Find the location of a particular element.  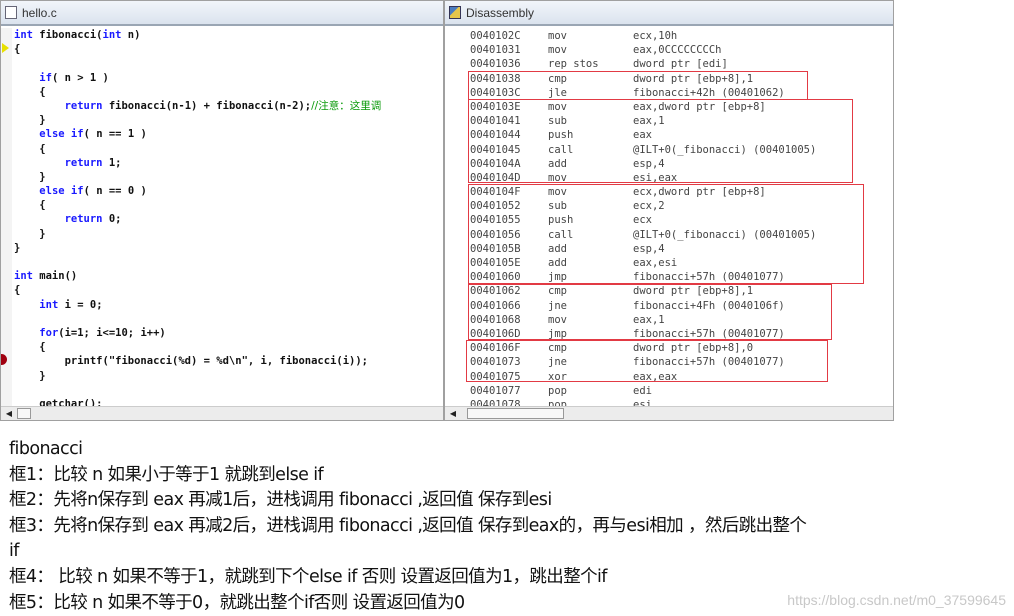

code-comment: //注意：这里调 is located at coordinates (346, 105).